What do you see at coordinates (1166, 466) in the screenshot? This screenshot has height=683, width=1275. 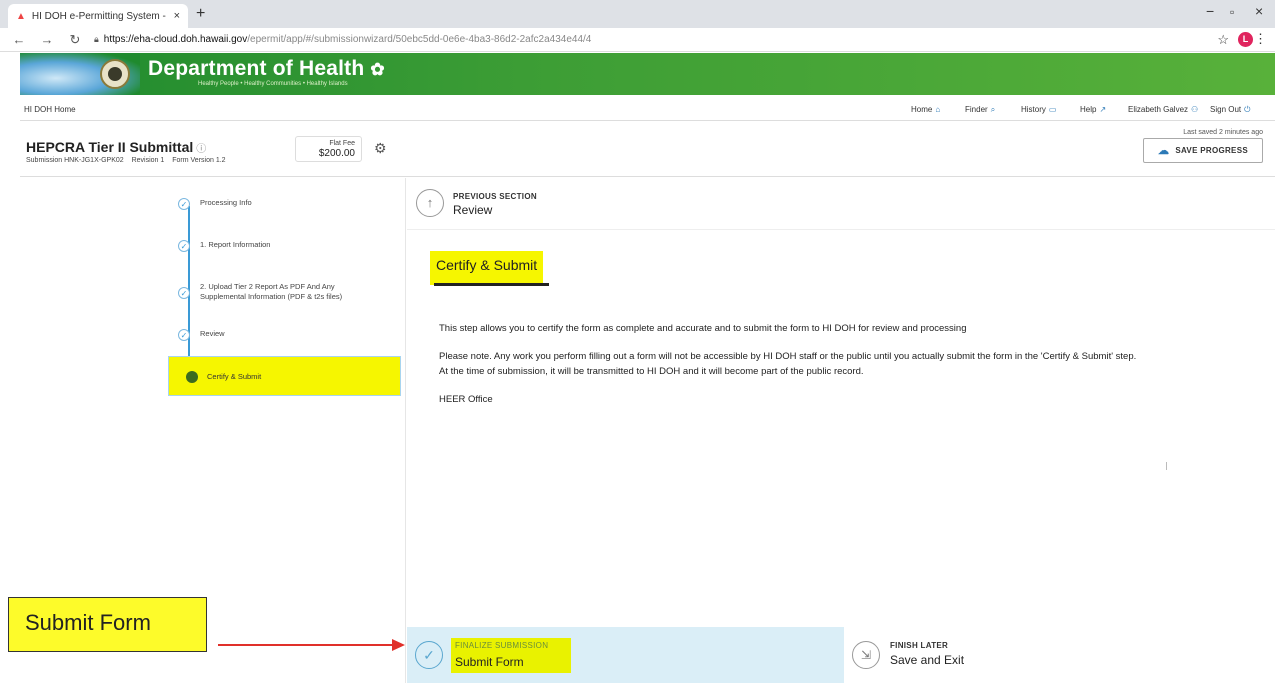 I see `divider-tick` at bounding box center [1166, 466].